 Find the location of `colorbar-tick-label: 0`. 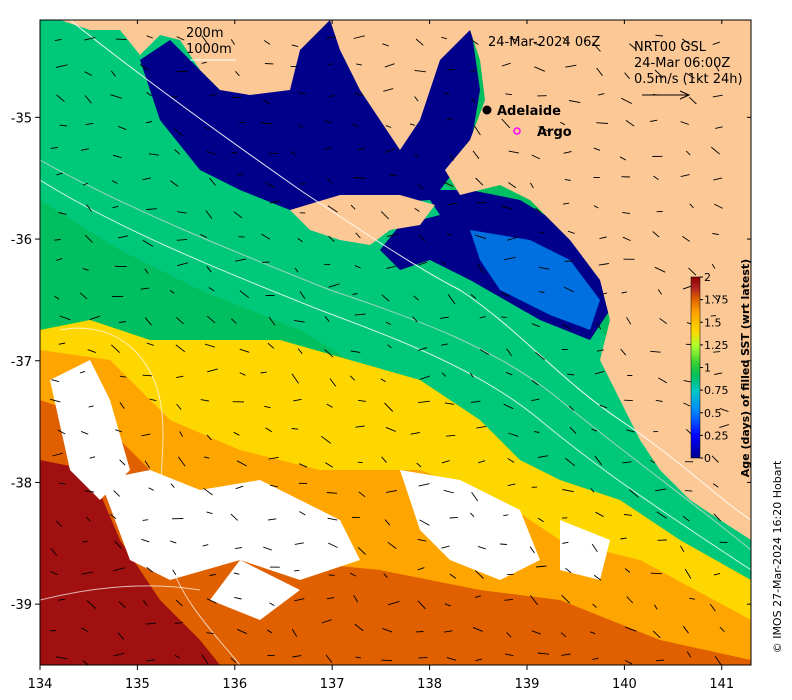

colorbar-tick-label: 0 is located at coordinates (707, 458).